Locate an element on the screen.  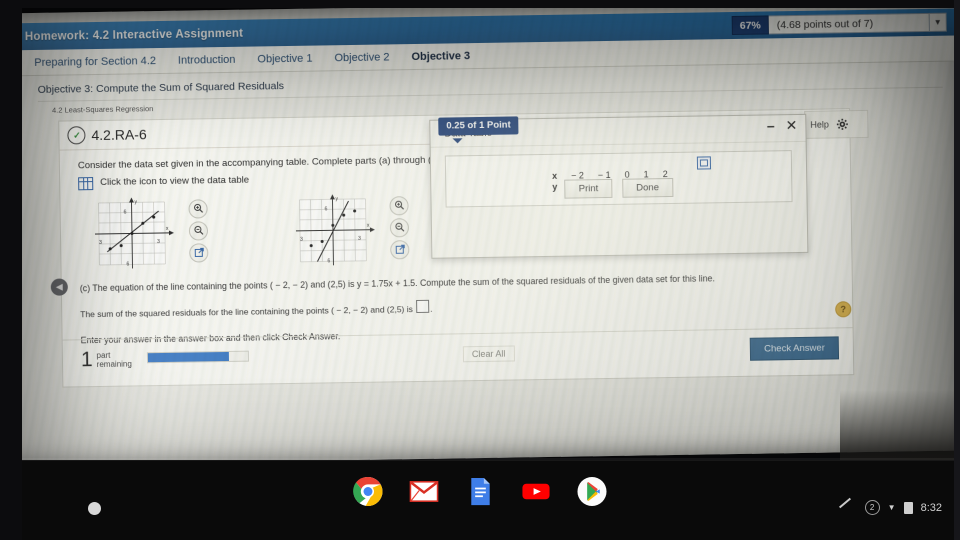
parts-remaining-label: part remaining is located at coordinates (114, 359).